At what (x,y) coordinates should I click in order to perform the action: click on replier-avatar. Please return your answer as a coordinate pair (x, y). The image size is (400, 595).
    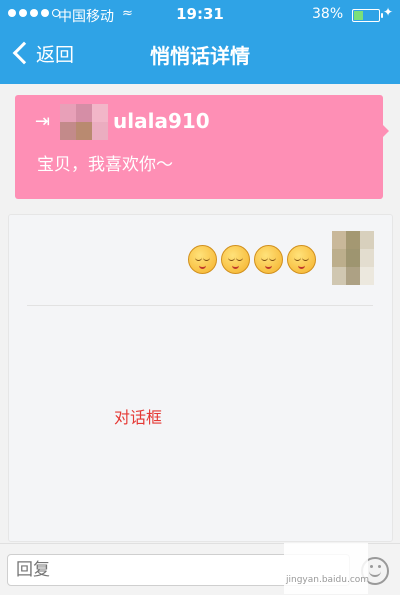
    Looking at the image, I should click on (353, 258).